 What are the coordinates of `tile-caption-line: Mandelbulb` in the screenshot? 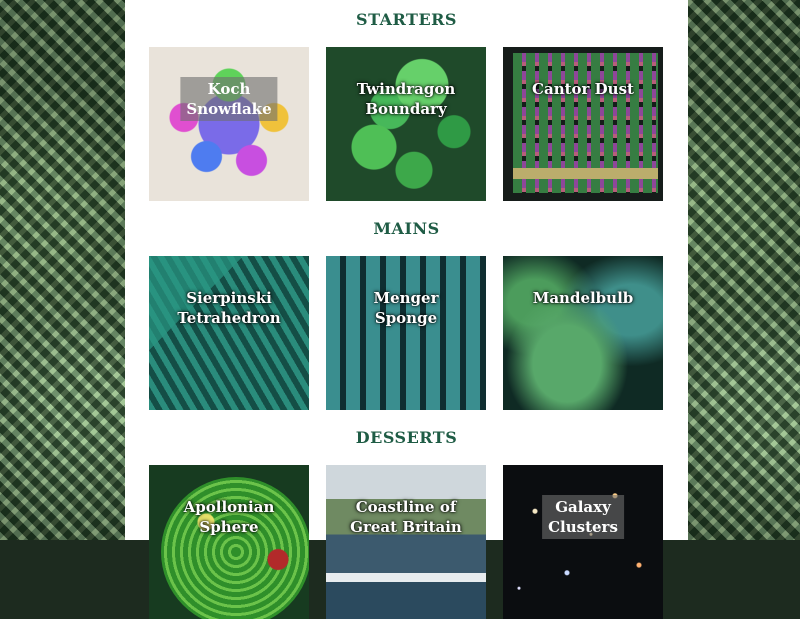 It's located at (583, 298).